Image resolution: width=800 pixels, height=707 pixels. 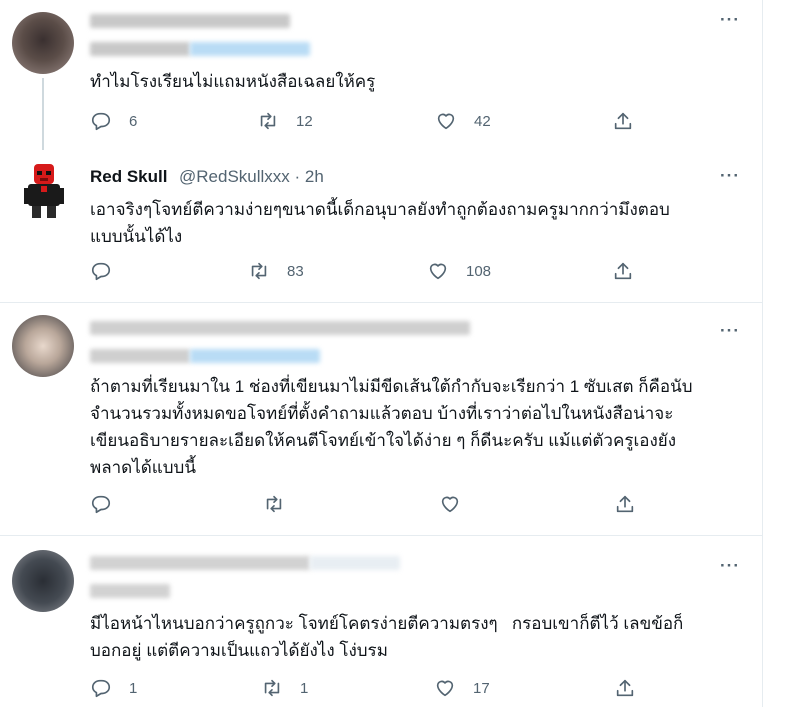 What do you see at coordinates (304, 688) in the screenshot?
I see `retweet-count: 1` at bounding box center [304, 688].